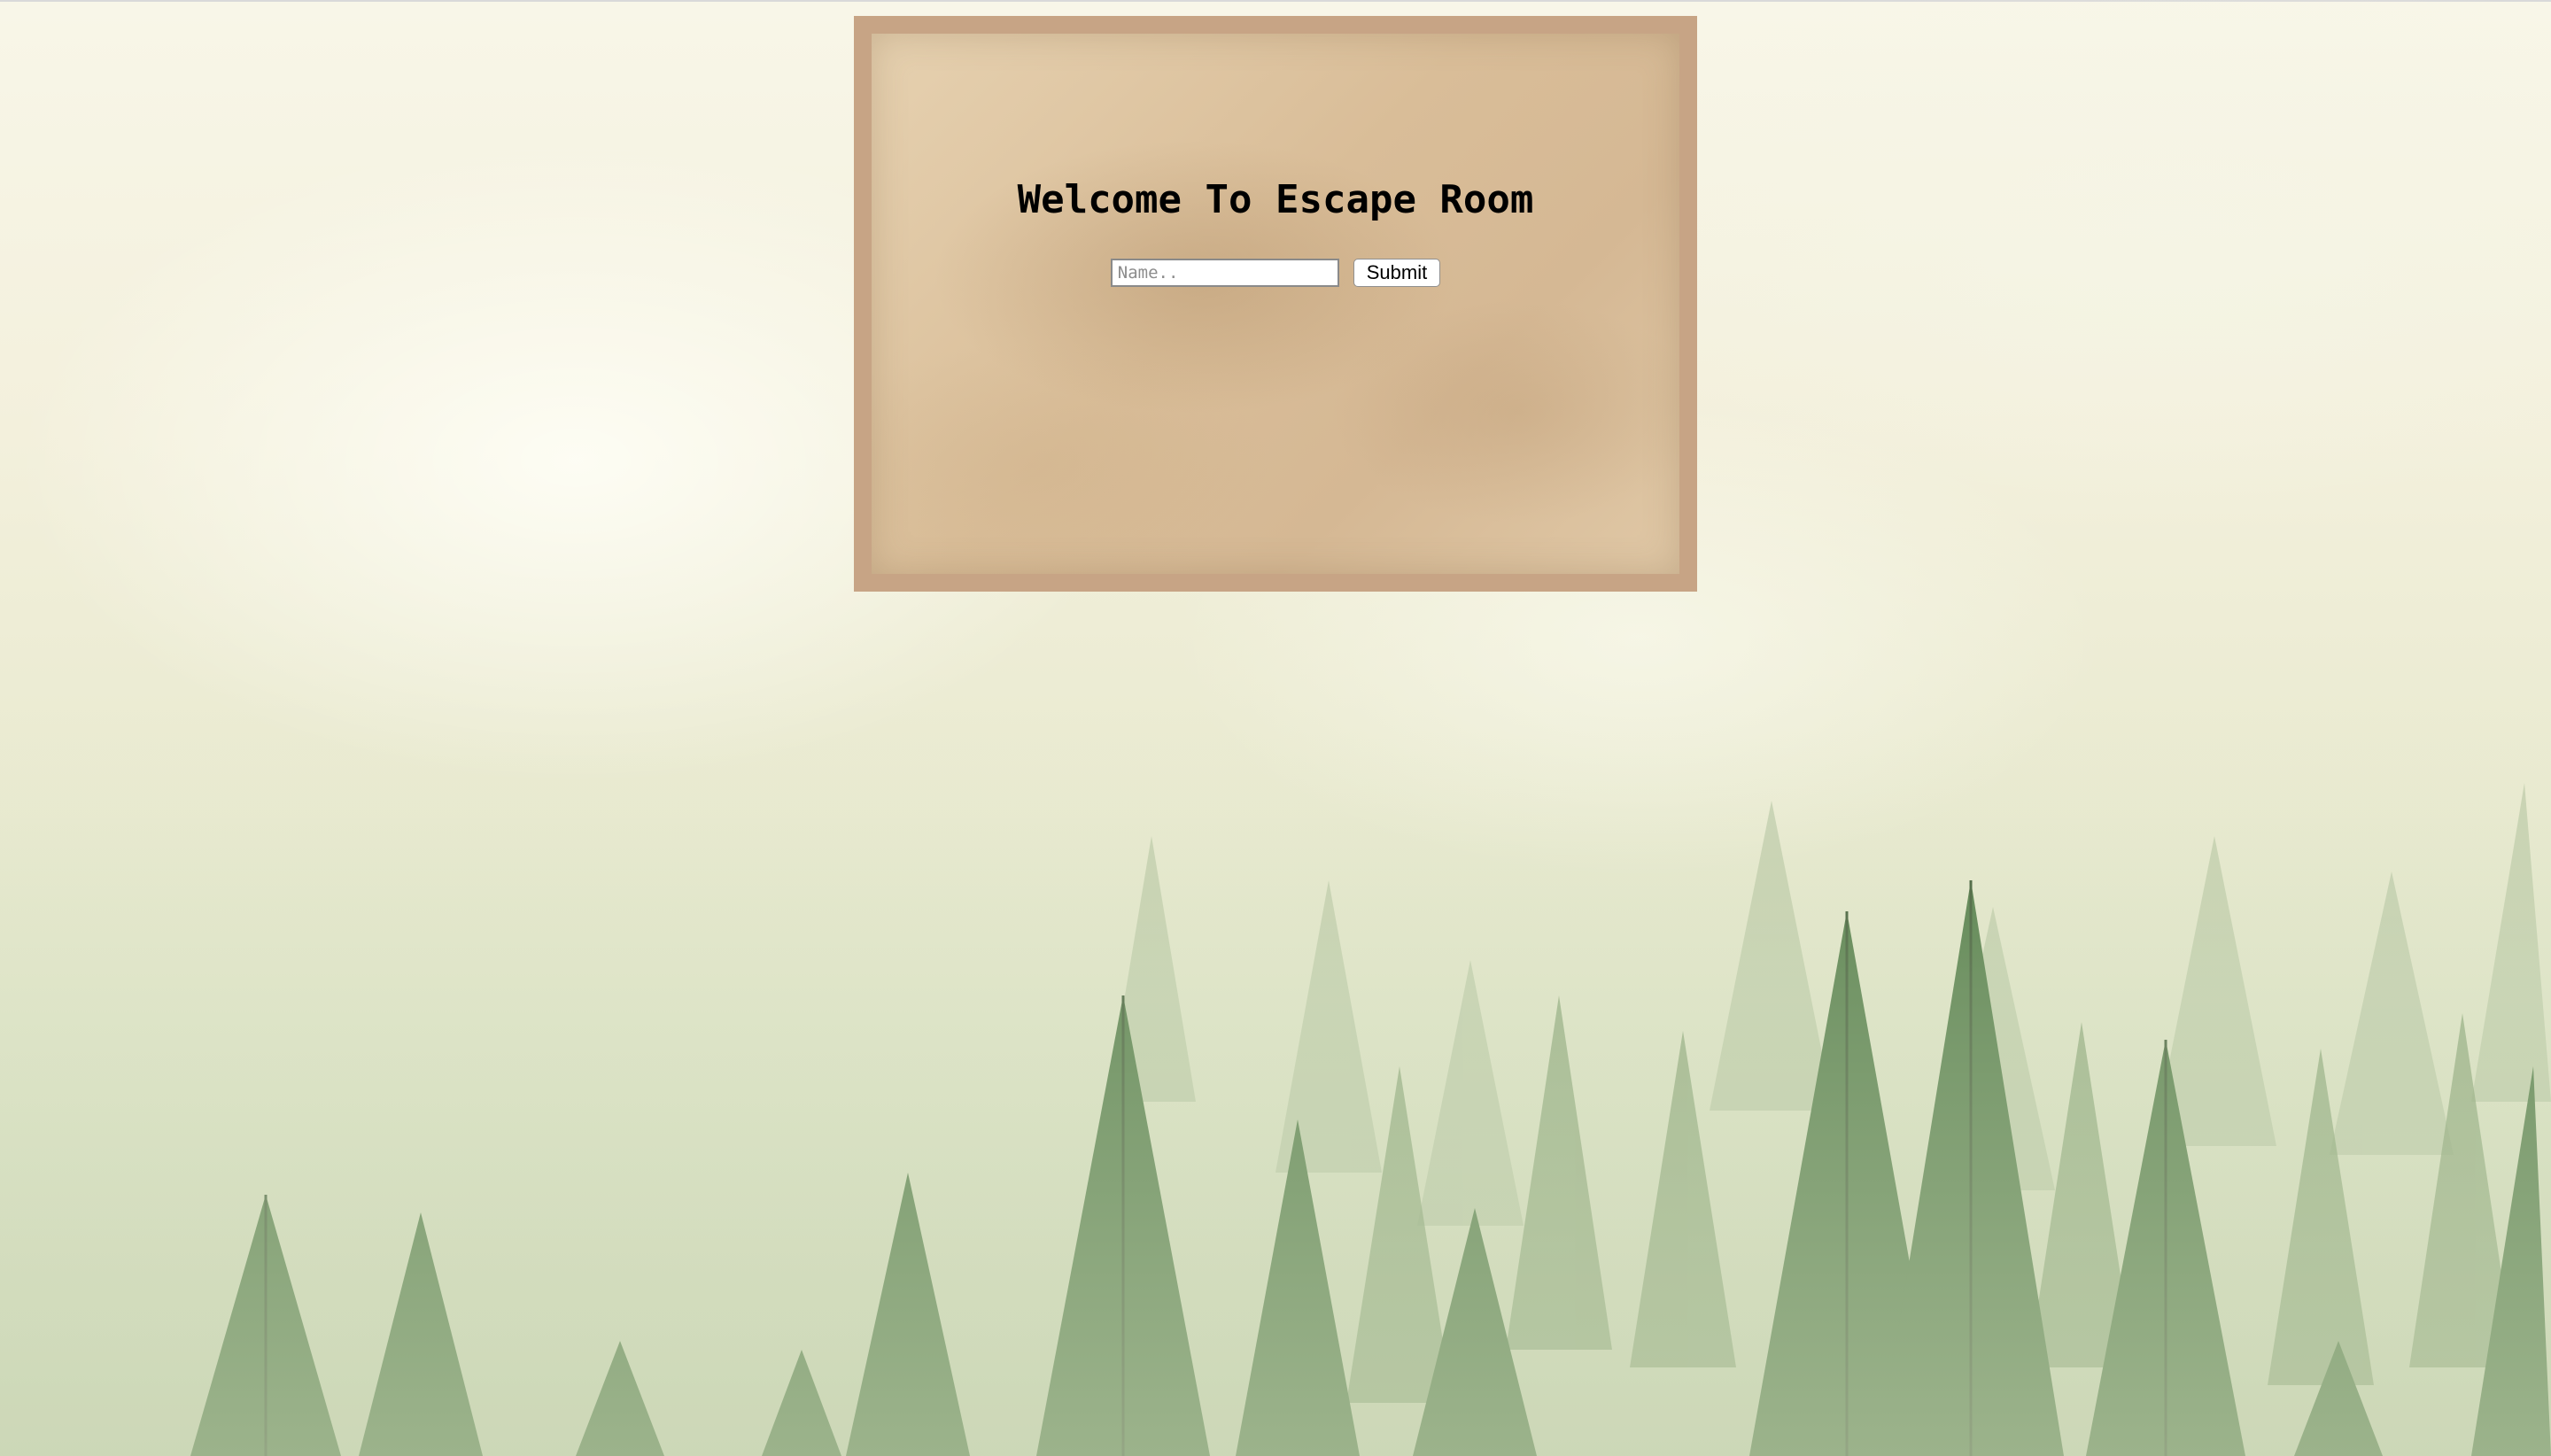  I want to click on name-form: Submit, so click(1275, 273).